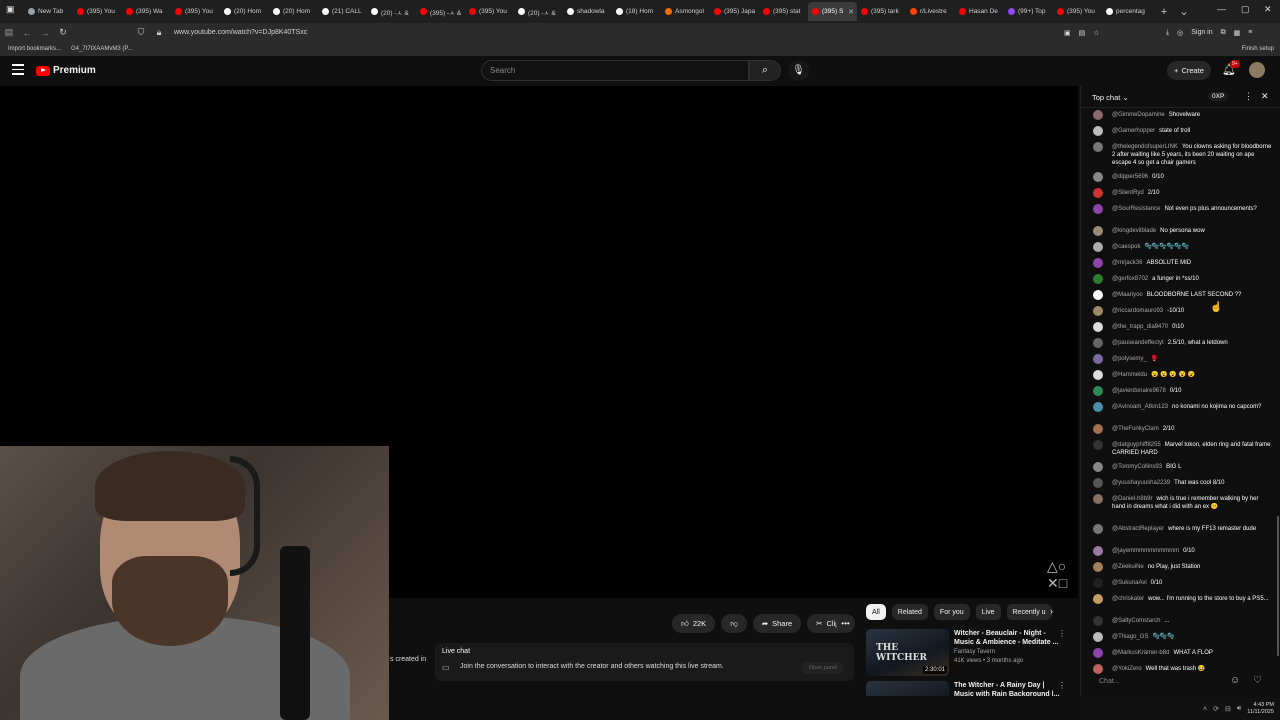 This screenshot has height=720, width=1280. What do you see at coordinates (909, 612) in the screenshot?
I see `filter-chip: Related` at bounding box center [909, 612].